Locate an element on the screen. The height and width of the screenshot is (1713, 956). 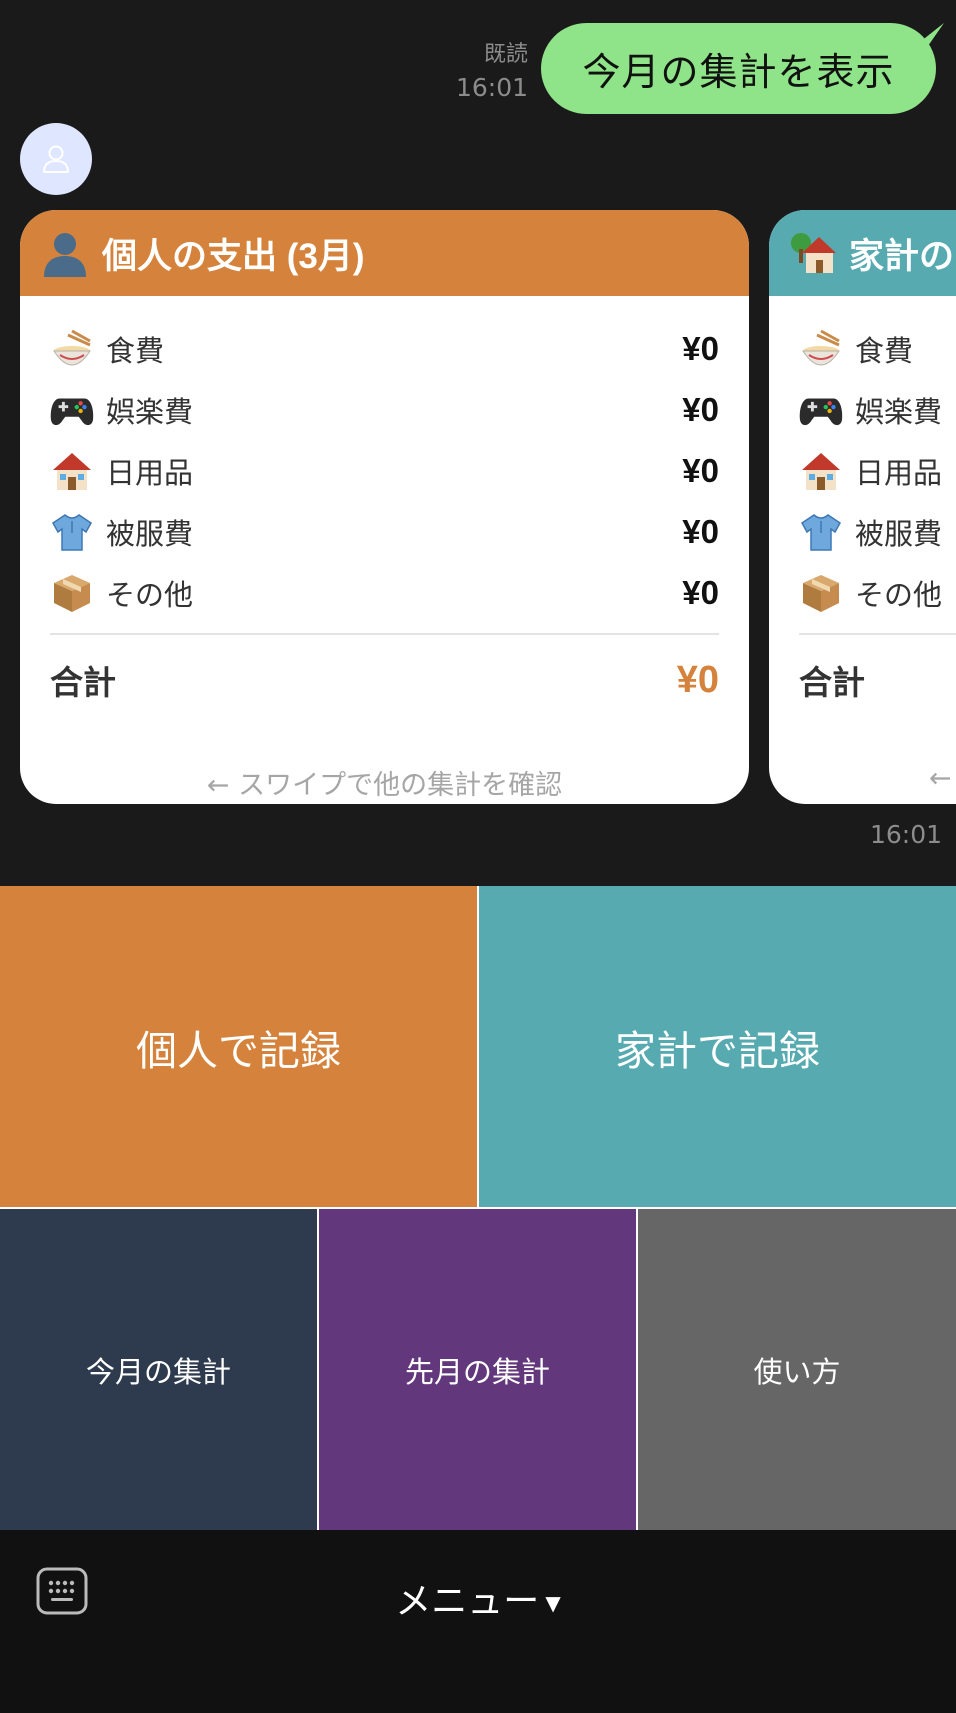
record-personal-button: 個人で記録 is located at coordinates (238, 1046).